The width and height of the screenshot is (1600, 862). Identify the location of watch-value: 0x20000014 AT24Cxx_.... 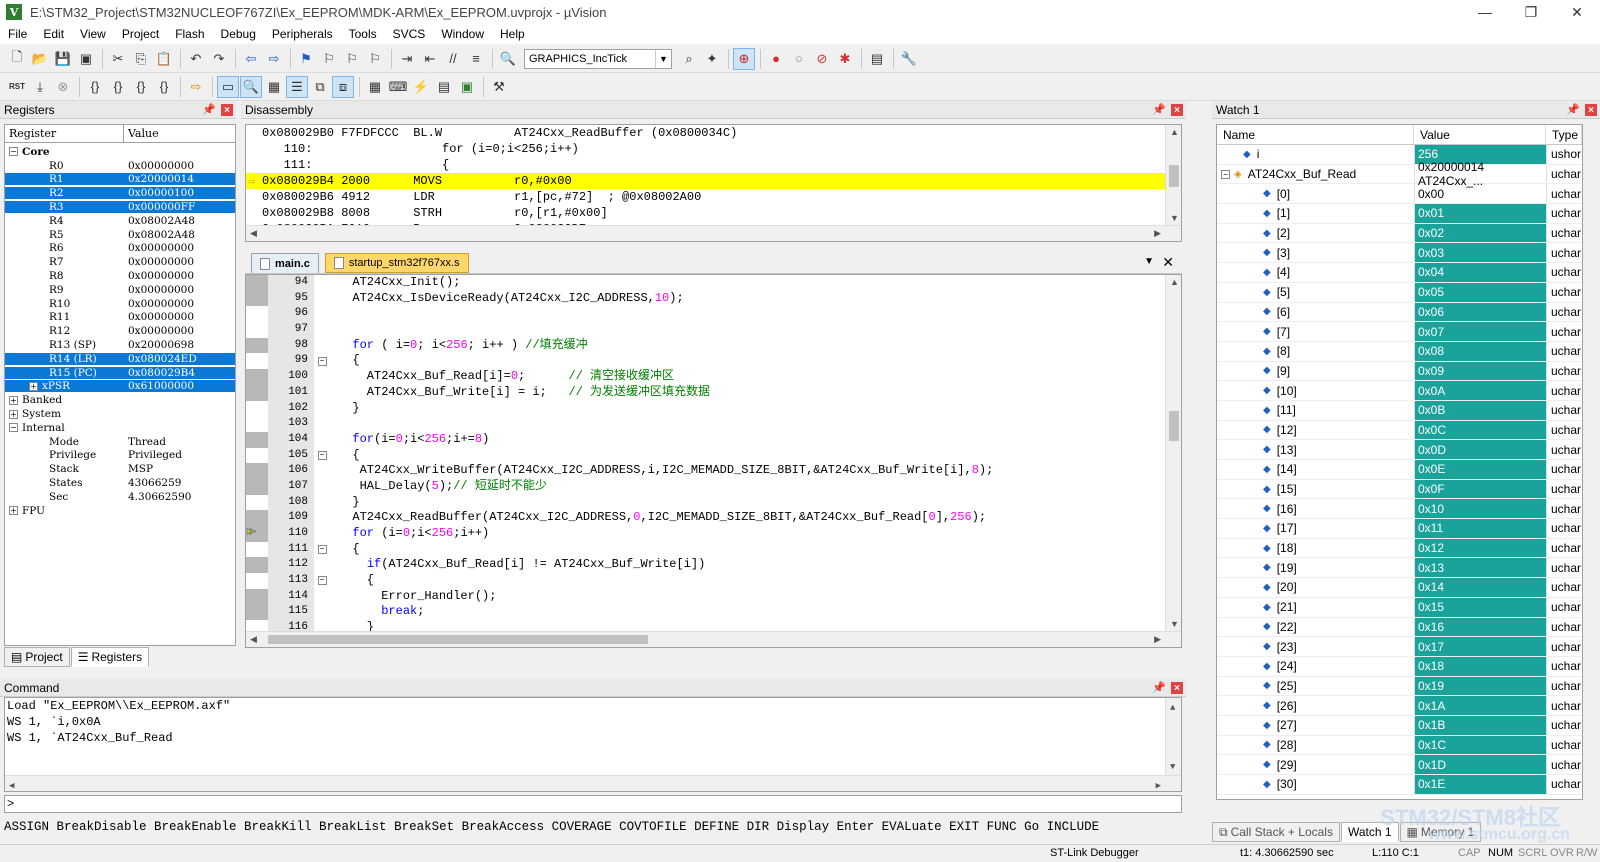
(1480, 174).